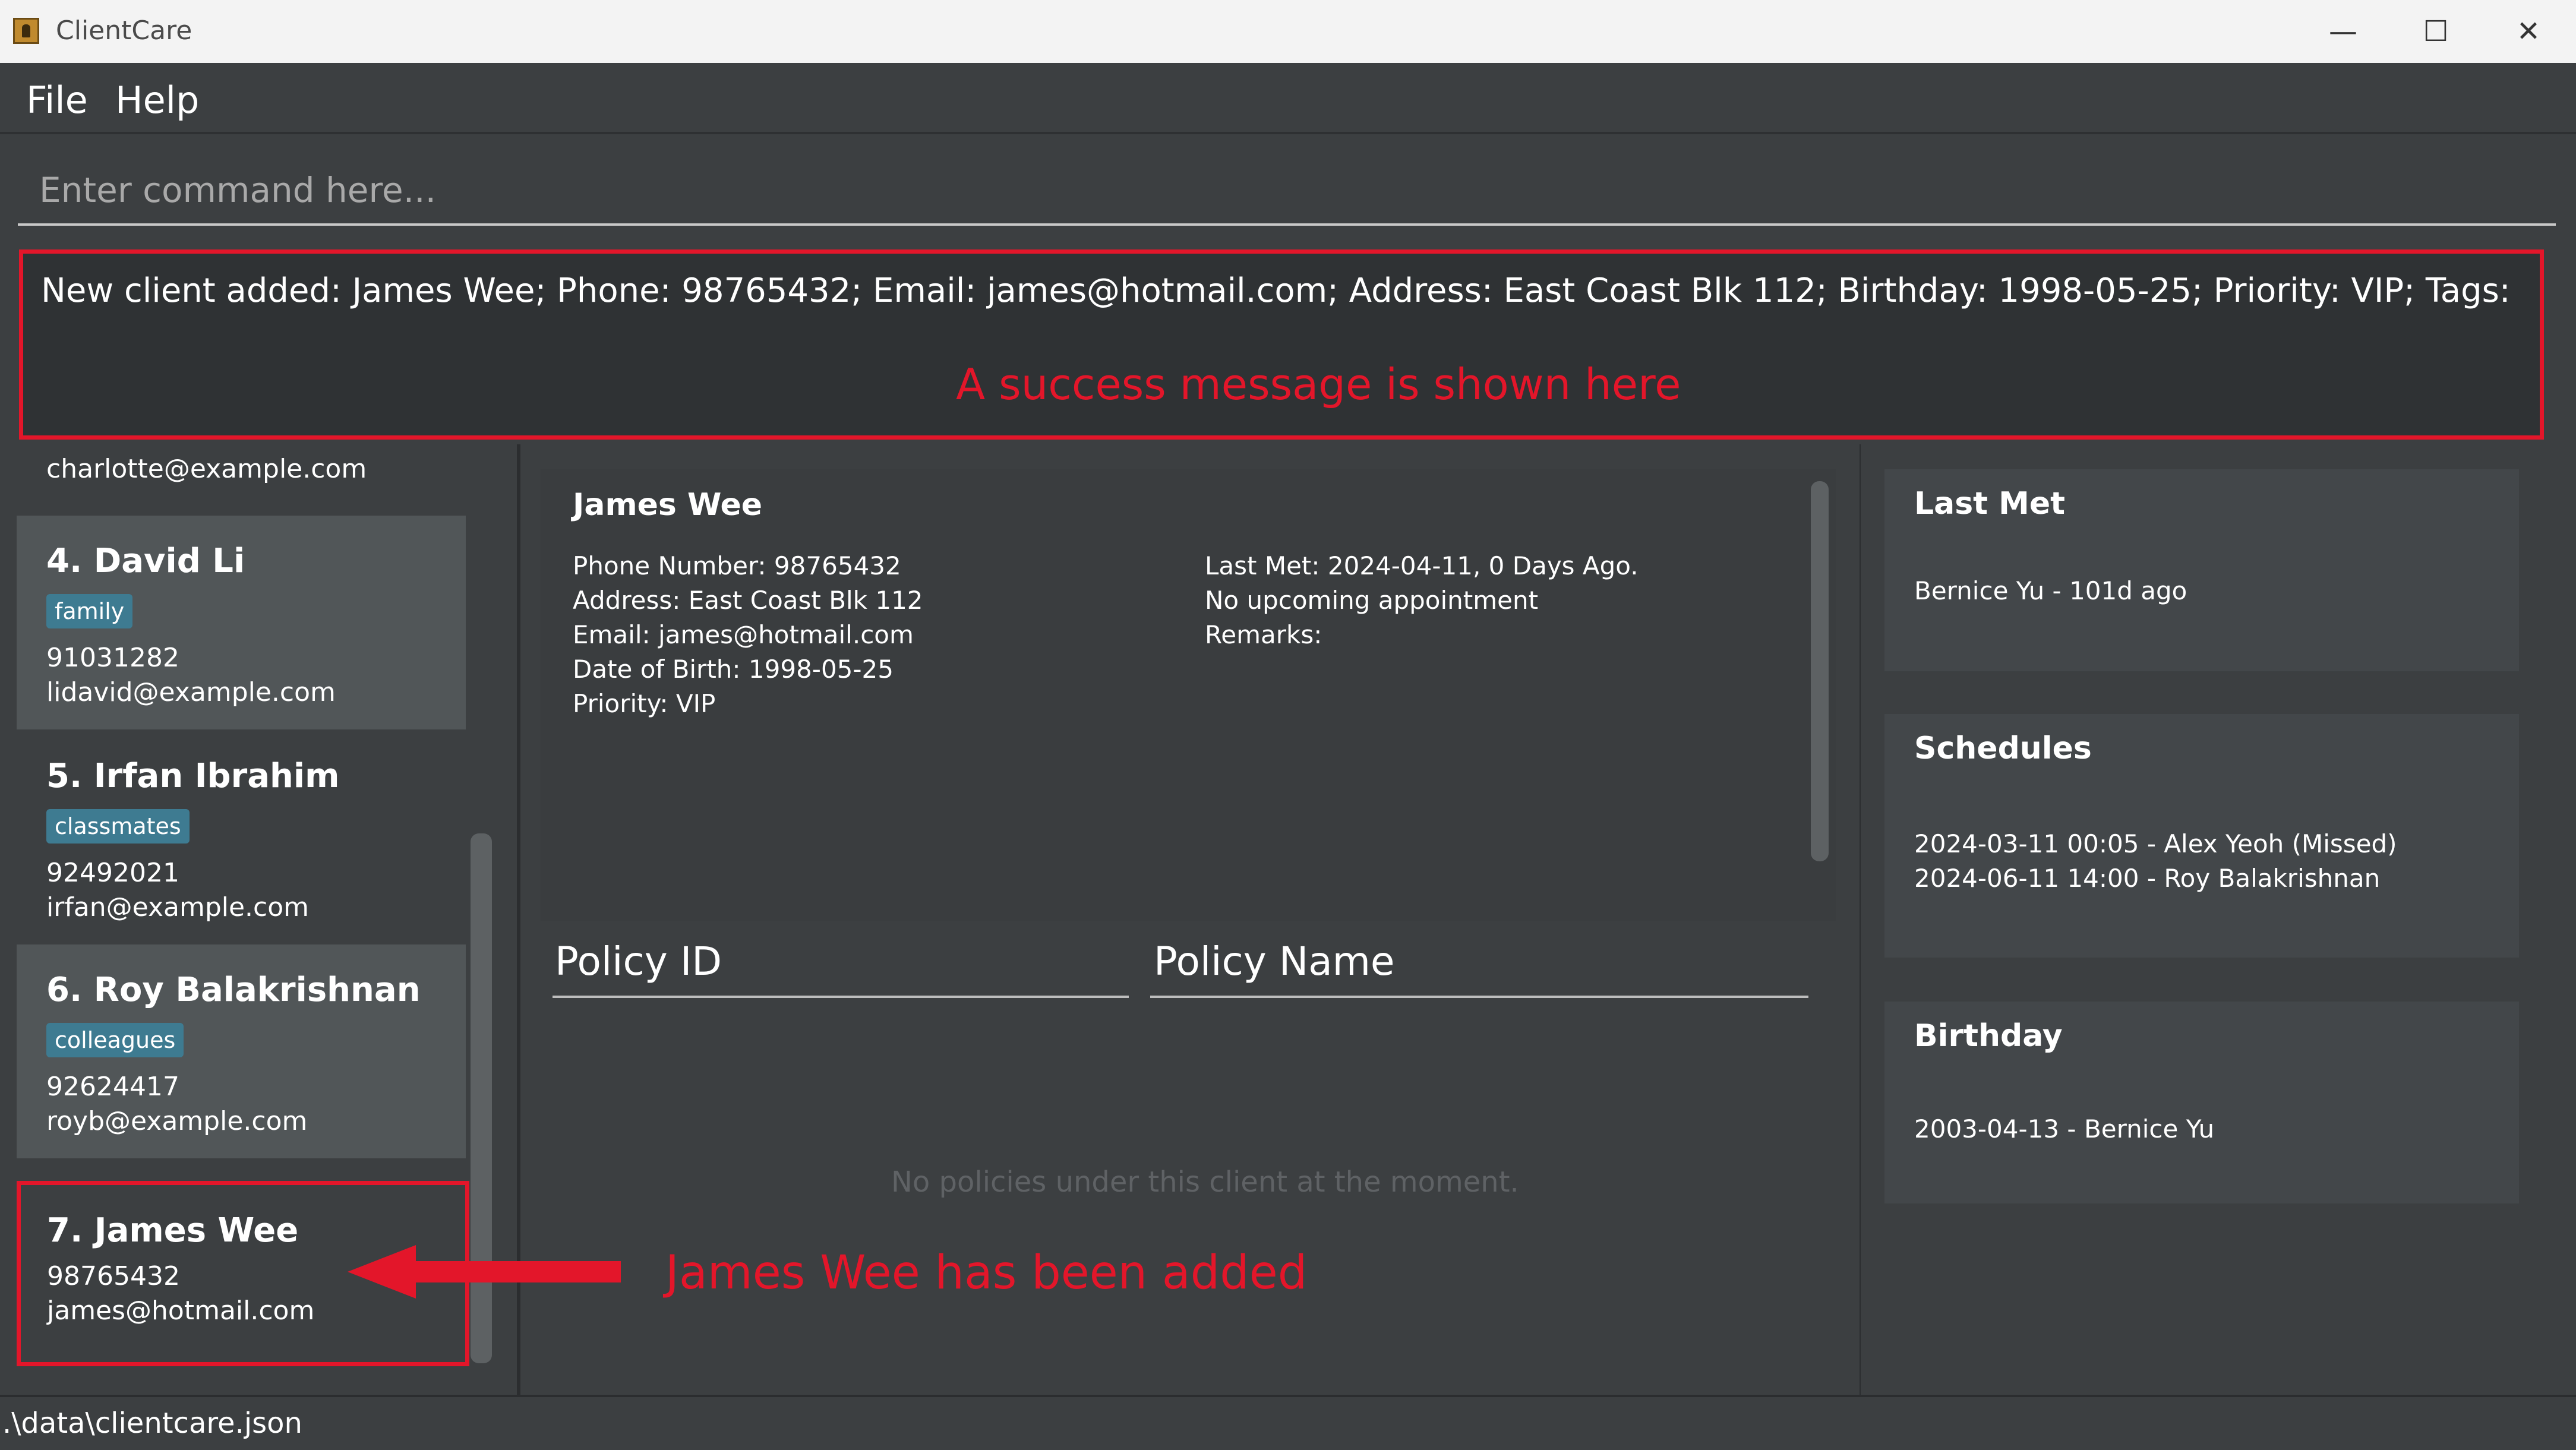 The width and height of the screenshot is (2576, 1450). Describe the element at coordinates (2201, 1103) in the screenshot. I see `birthday-panel: Birthday 2003-04-13 - Bernice Yu` at that location.